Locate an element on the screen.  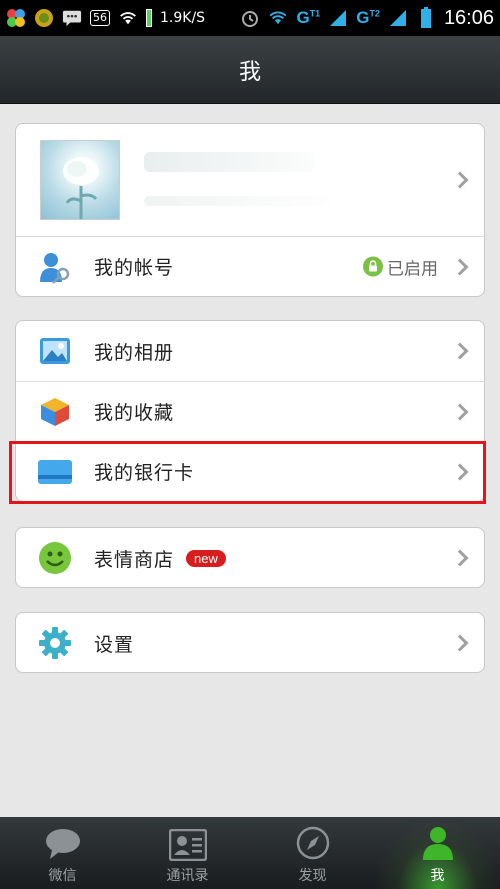
page-title: 我 is located at coordinates (249, 72).